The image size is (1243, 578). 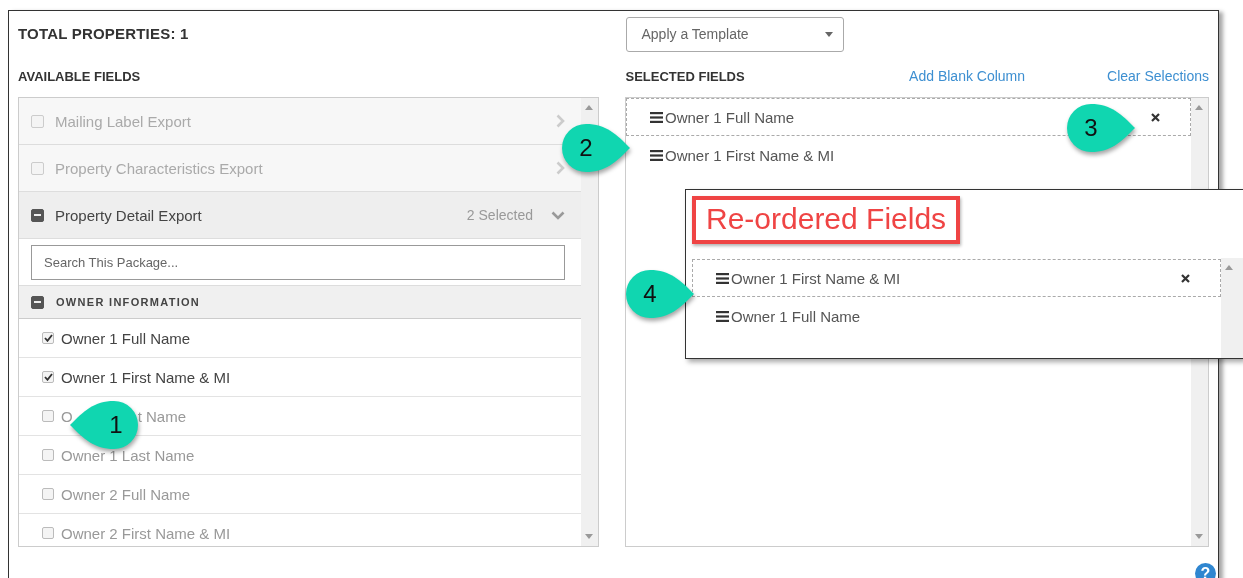 What do you see at coordinates (128, 455) in the screenshot?
I see `field-label: Owner 1 Last Name` at bounding box center [128, 455].